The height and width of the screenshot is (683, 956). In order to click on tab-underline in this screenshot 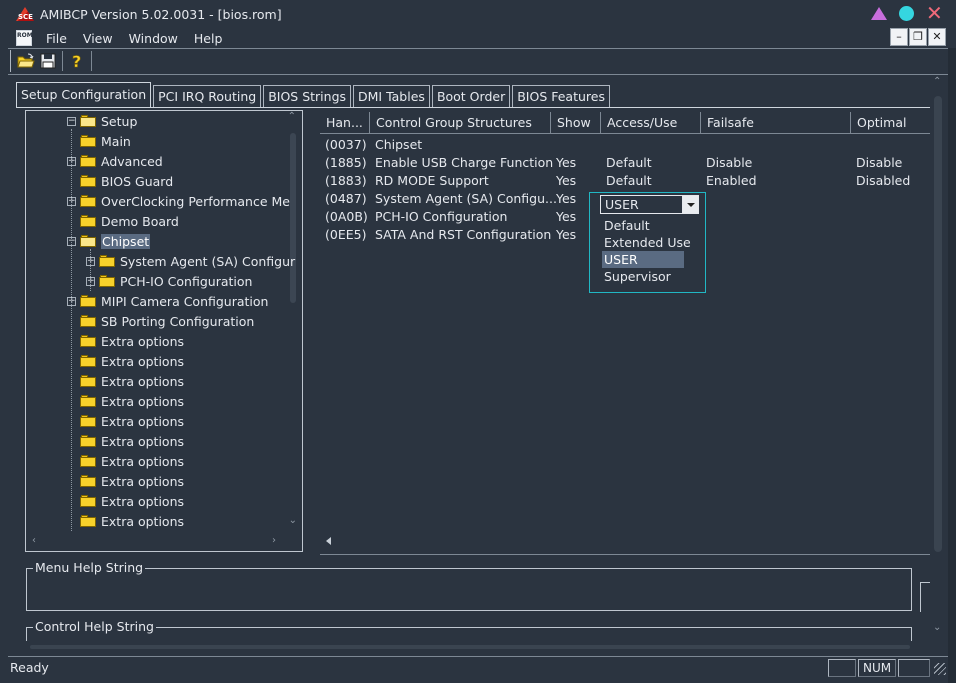, I will do `click(473, 107)`.